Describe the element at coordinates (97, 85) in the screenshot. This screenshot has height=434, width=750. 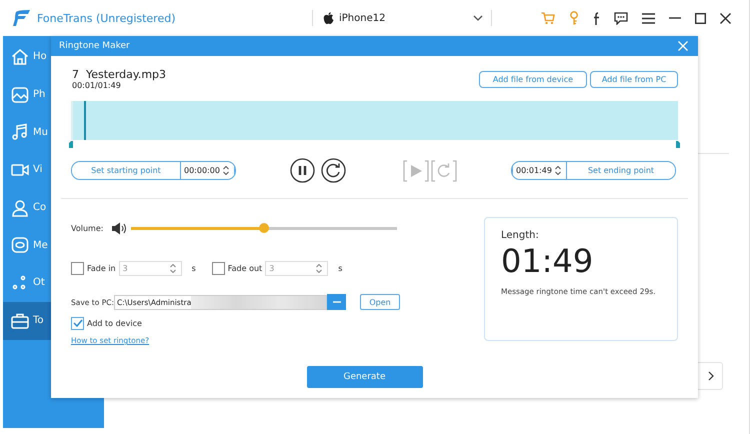
I see `playback-time: 00:01/01:49` at that location.